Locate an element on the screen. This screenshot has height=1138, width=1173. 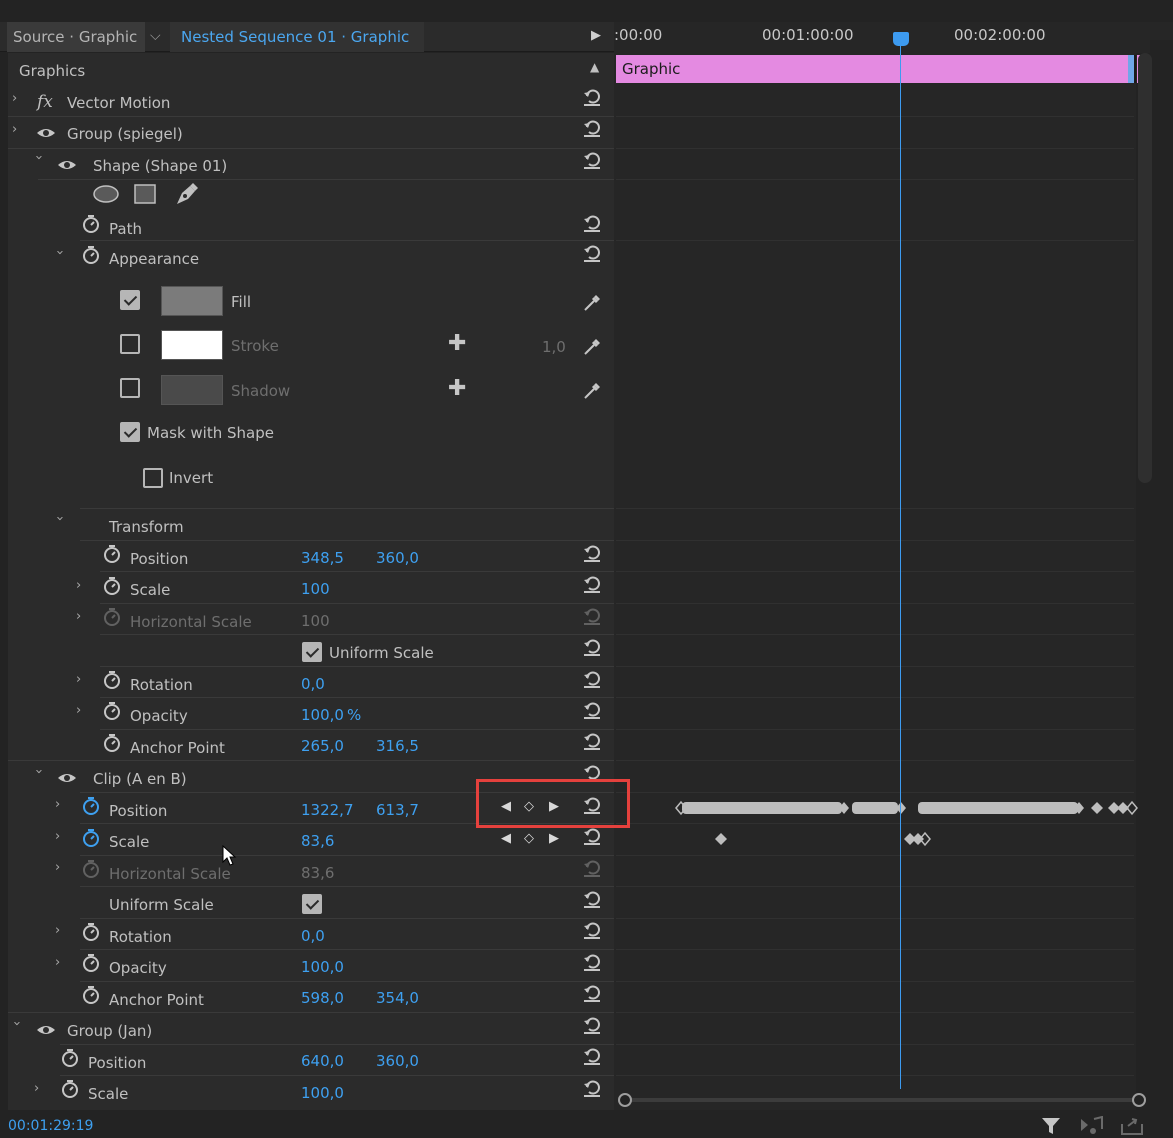
row-vector-motion: Vector Motion is located at coordinates (118, 103).